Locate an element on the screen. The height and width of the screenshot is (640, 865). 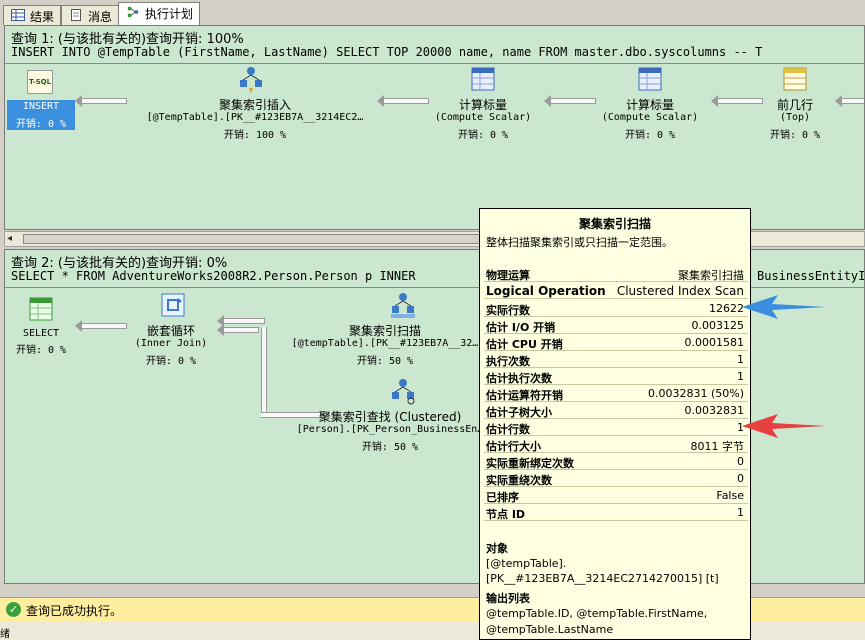
select-title: SELECT is located at coordinates (41, 333).